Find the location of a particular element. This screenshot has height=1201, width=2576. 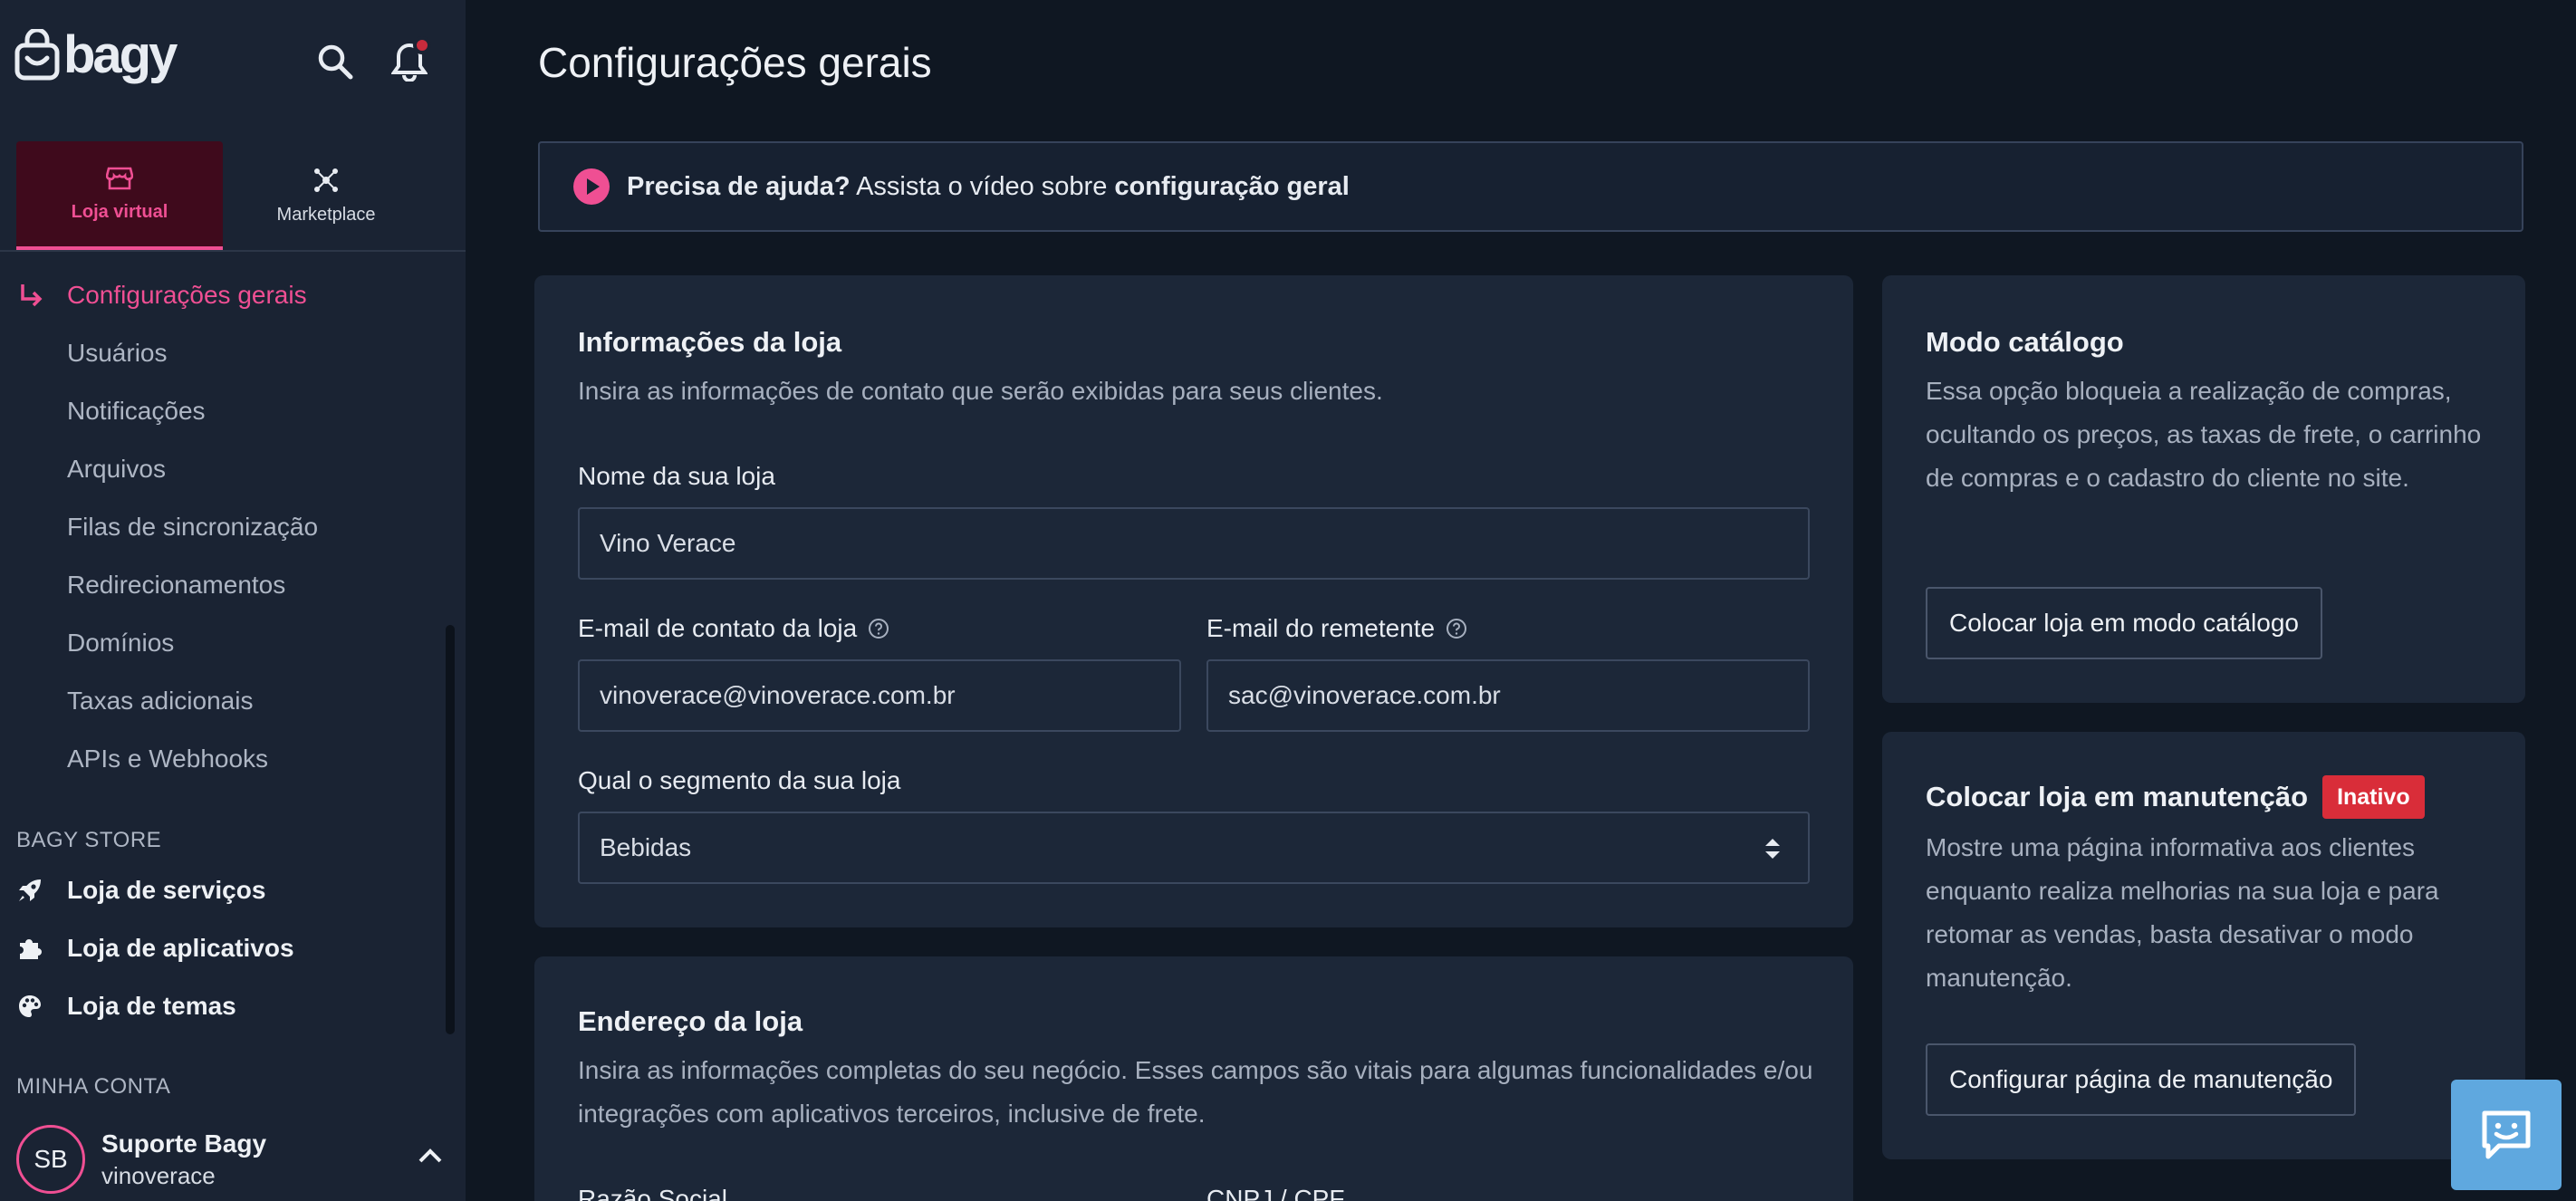

store-item-label: Loja de temas is located at coordinates (151, 1006).